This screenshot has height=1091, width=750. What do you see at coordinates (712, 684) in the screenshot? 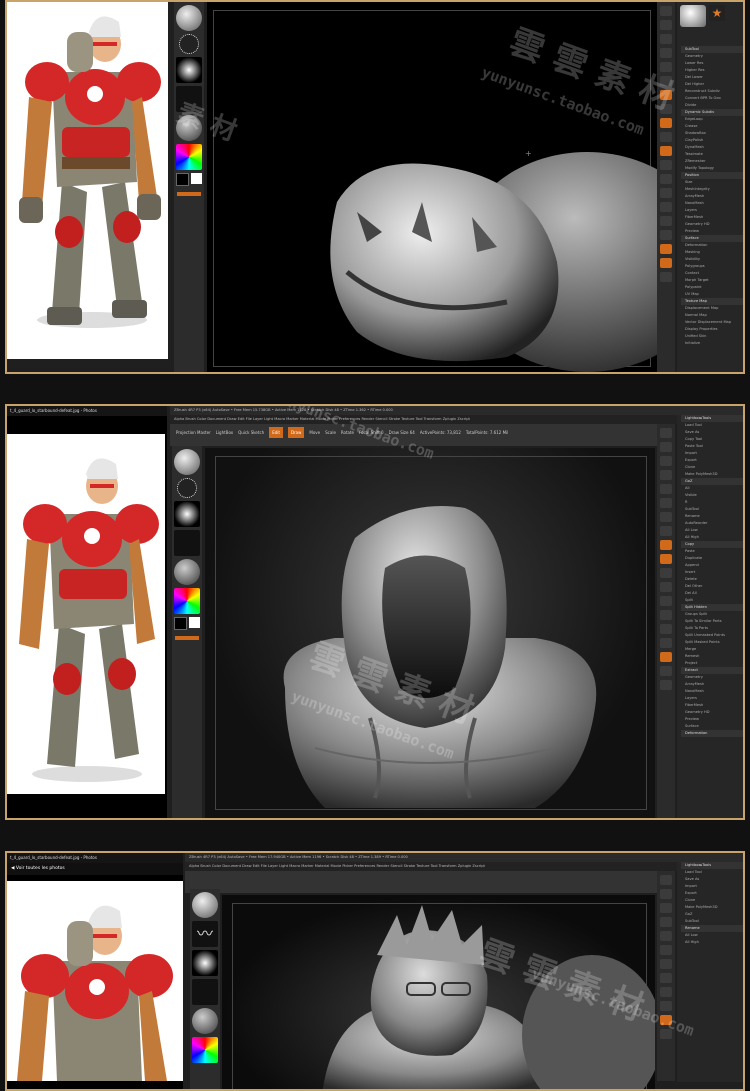
I see `tool-palette-item: ArrayMesh` at bounding box center [712, 684].